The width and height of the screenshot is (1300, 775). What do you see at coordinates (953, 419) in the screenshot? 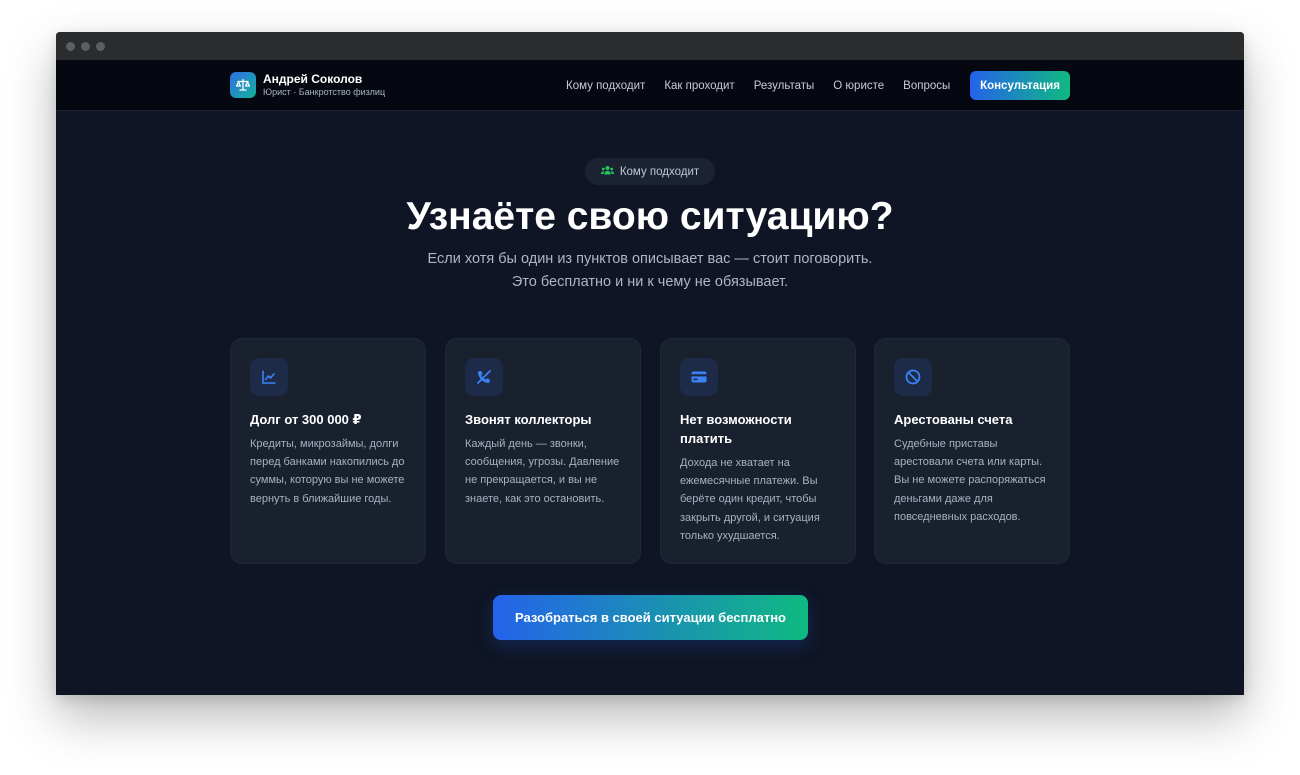
I see `card-title: Арестованы счета` at bounding box center [953, 419].